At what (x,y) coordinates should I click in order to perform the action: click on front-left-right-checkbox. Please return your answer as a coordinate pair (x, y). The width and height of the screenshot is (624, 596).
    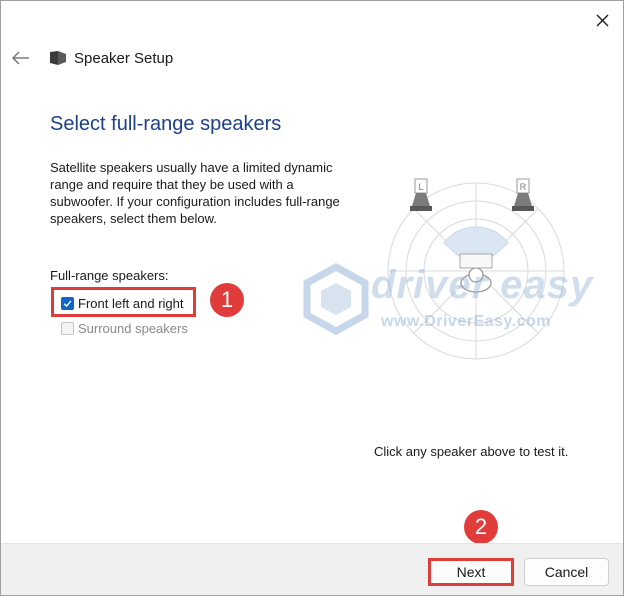
    Looking at the image, I should click on (67, 303).